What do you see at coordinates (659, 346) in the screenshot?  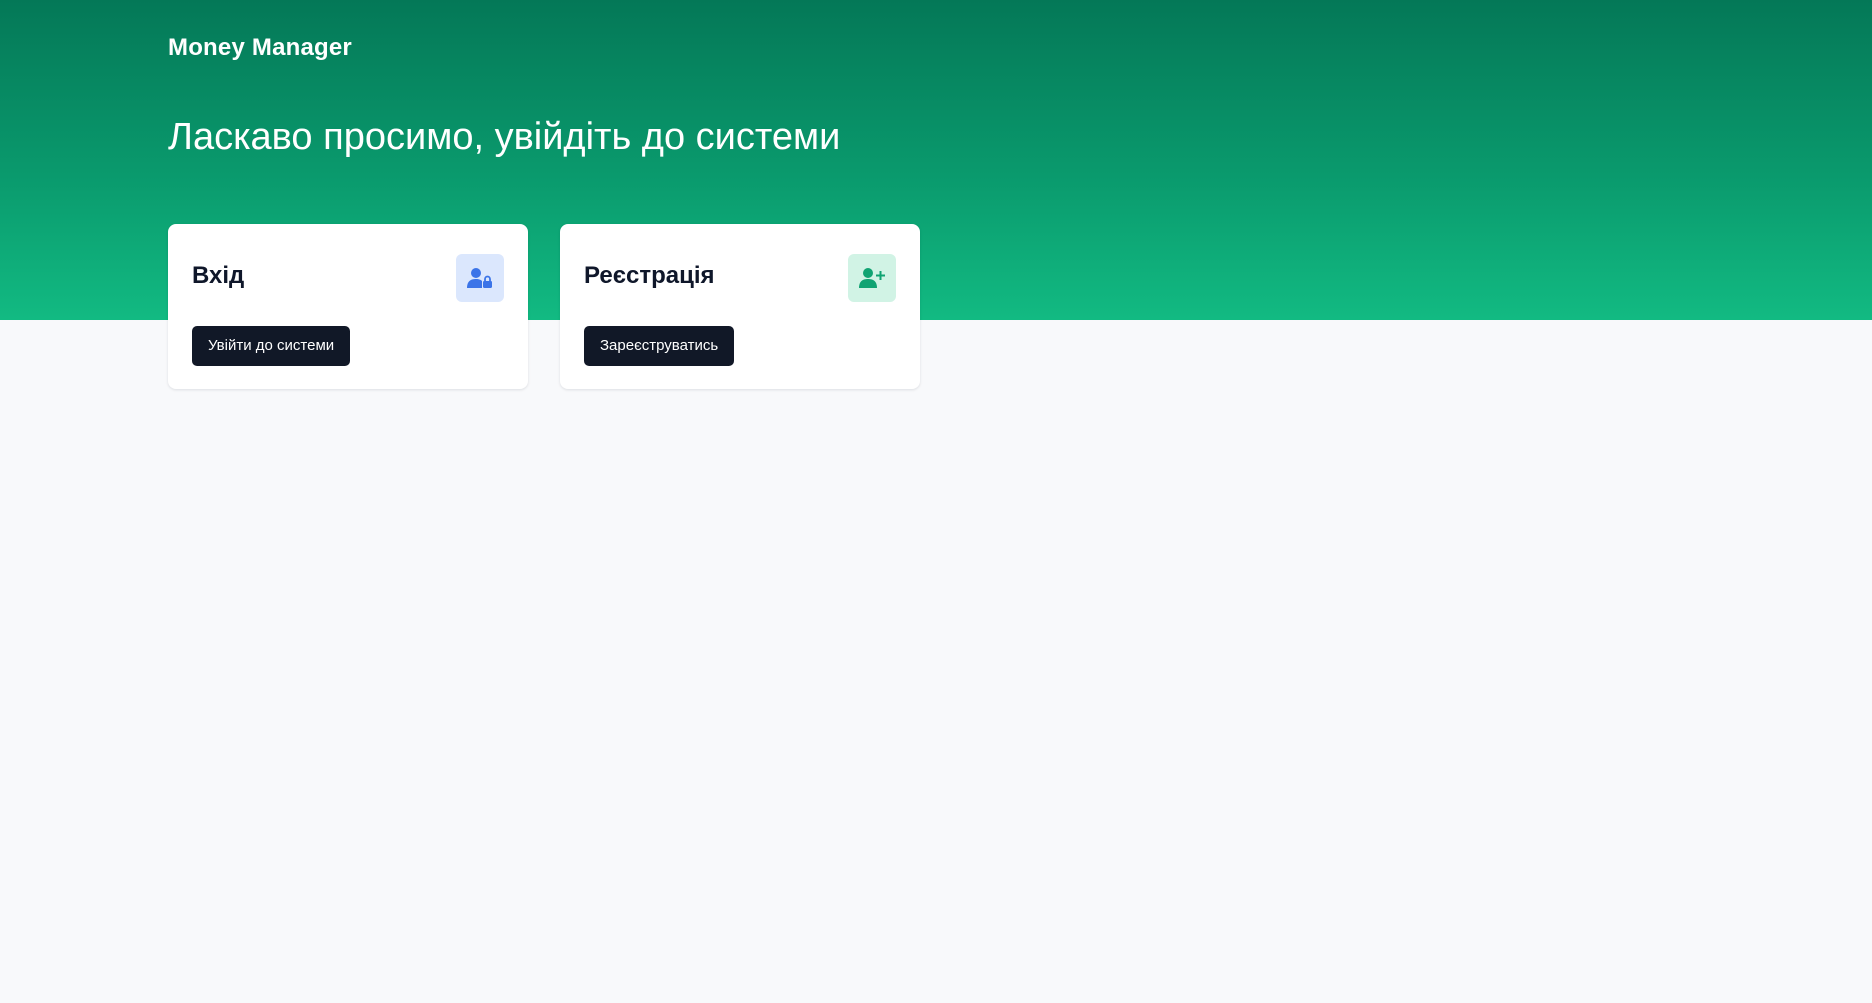 I see `register-button: Зареєструватись` at bounding box center [659, 346].